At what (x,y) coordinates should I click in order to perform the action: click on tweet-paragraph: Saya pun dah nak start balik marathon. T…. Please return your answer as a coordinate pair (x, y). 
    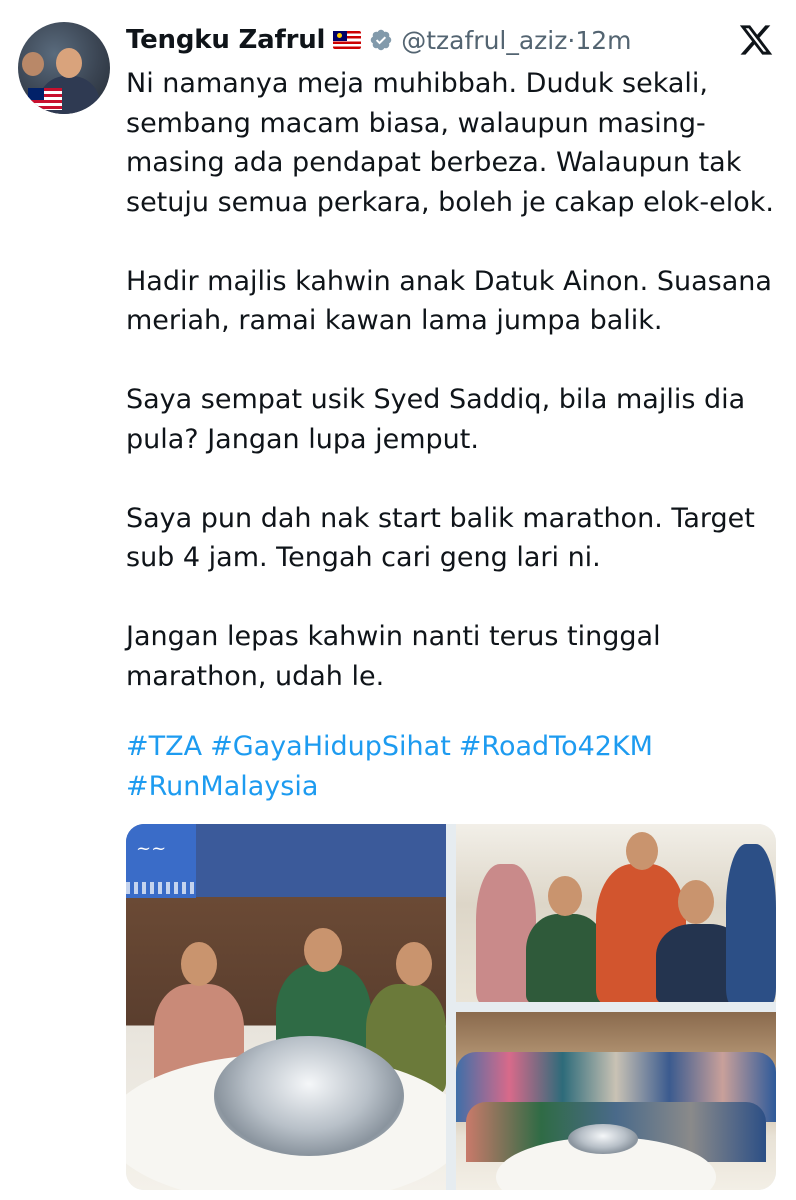
    Looking at the image, I should click on (440, 538).